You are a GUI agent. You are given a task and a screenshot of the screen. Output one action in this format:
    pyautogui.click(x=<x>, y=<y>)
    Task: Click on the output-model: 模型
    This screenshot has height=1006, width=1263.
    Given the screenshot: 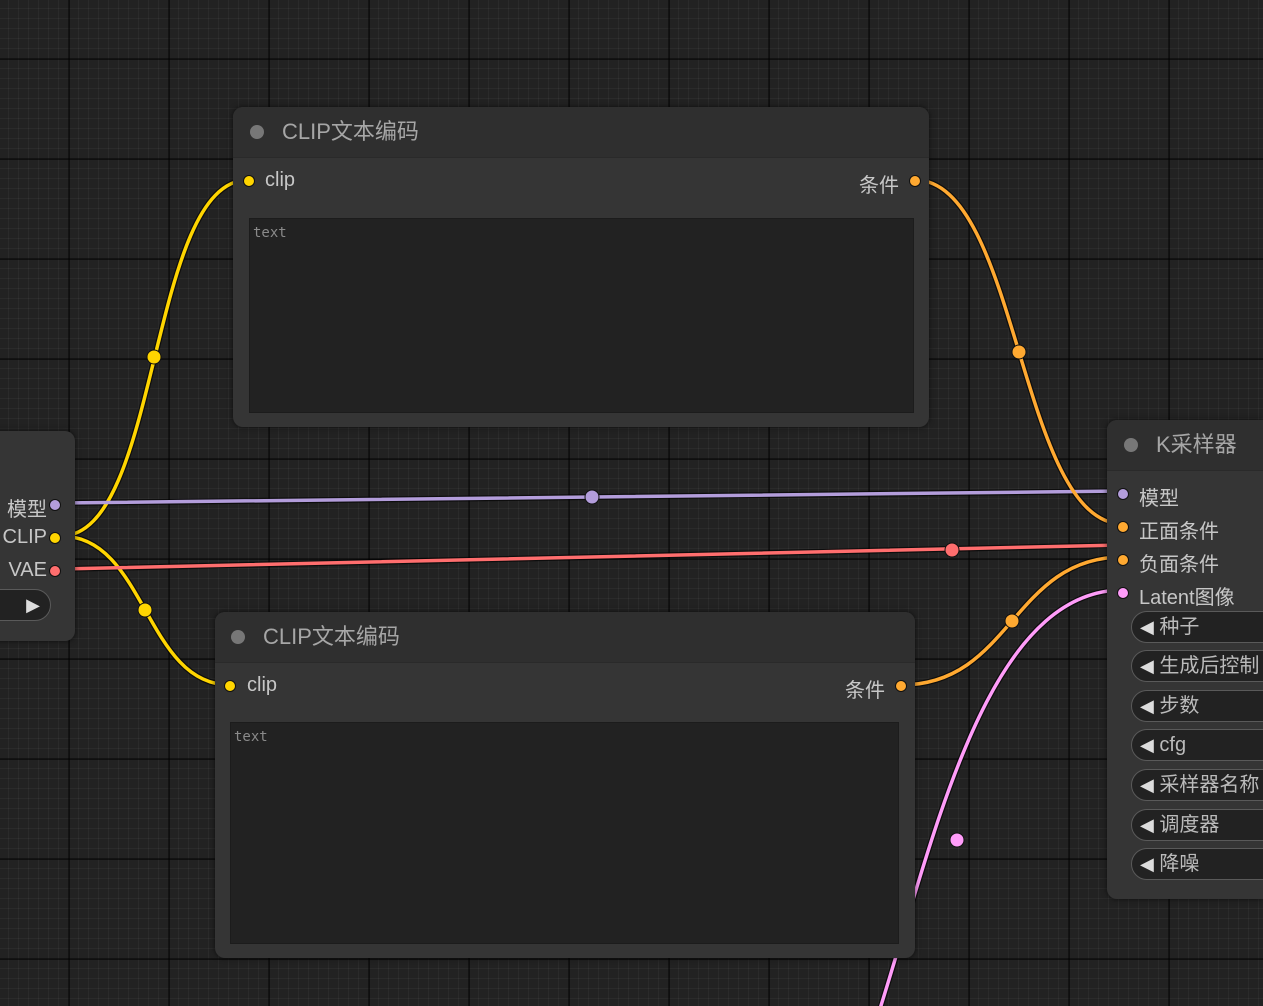 What is the action you would take?
    pyautogui.click(x=34, y=507)
    